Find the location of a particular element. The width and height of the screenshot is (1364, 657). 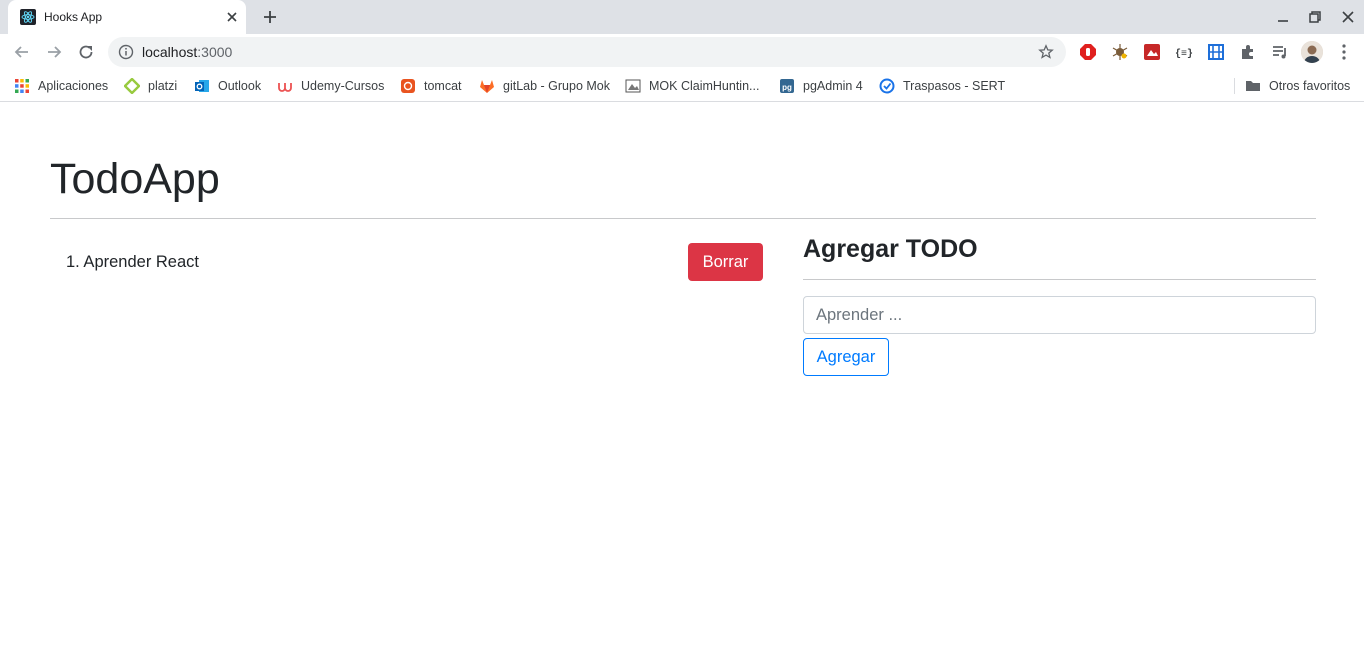

tab-hooks-app: Hooks App is located at coordinates (127, 17).